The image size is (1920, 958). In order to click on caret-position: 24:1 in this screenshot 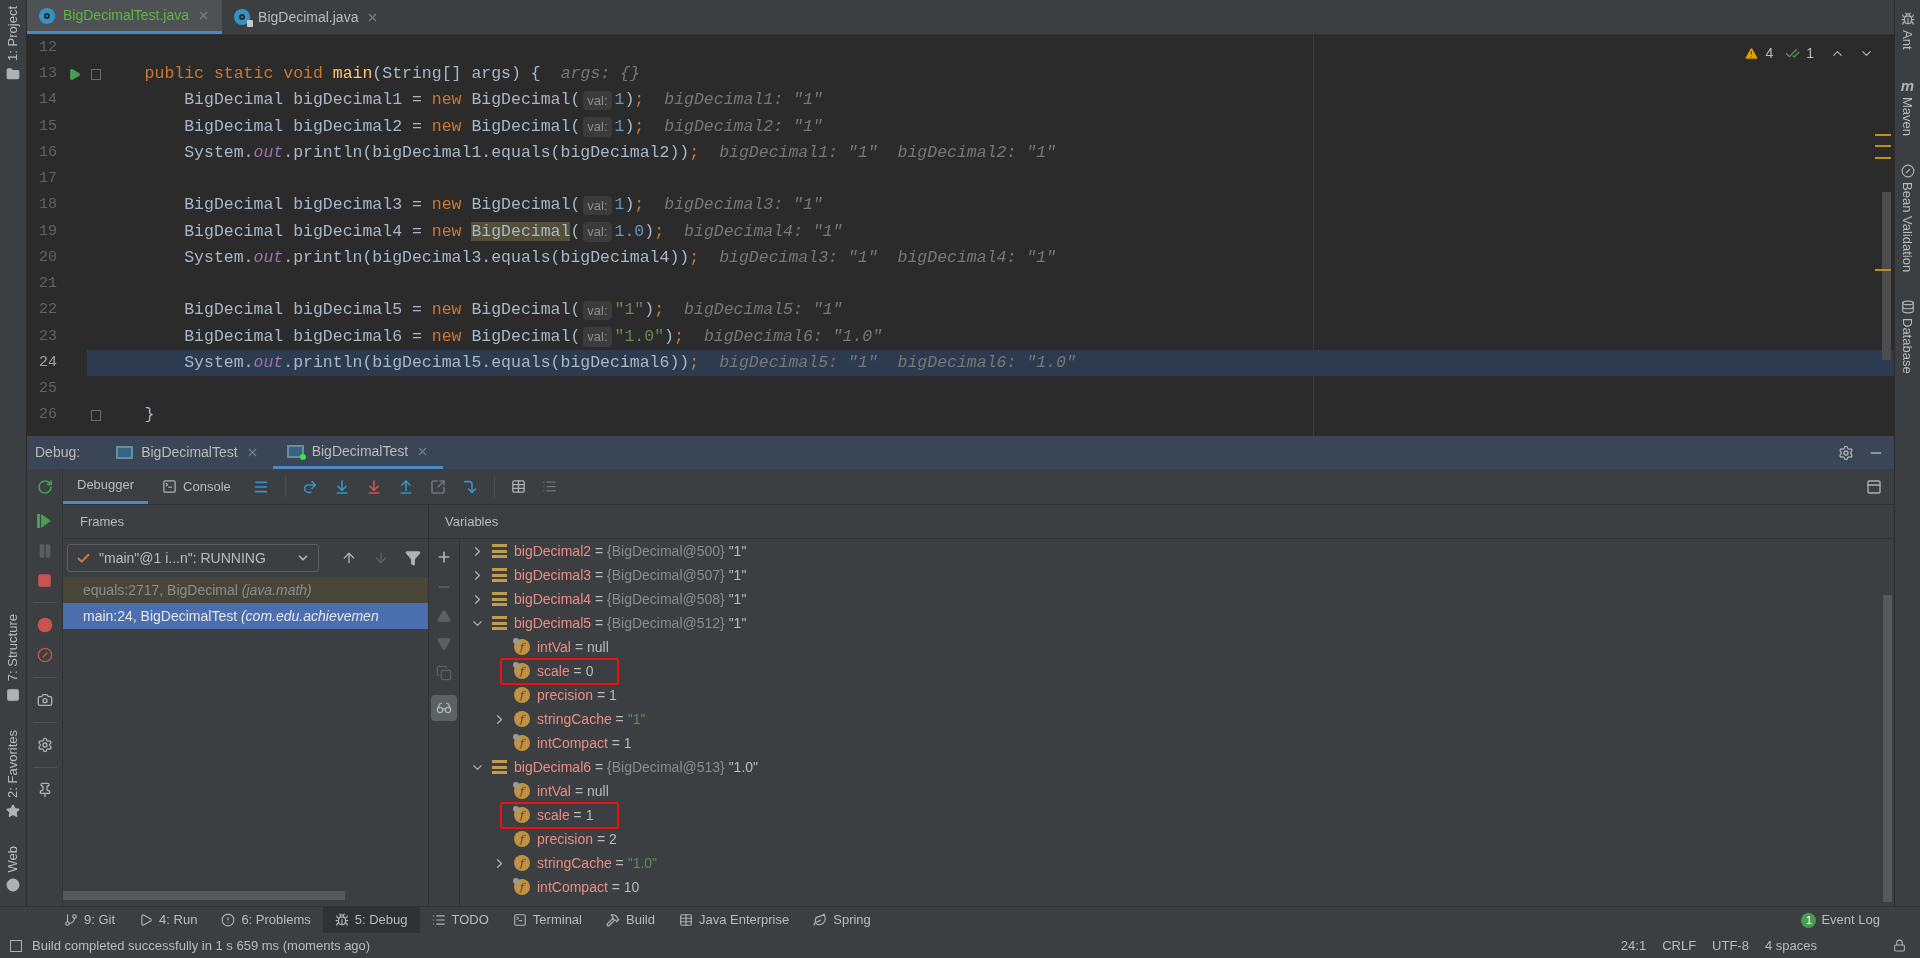, I will do `click(1633, 945)`.